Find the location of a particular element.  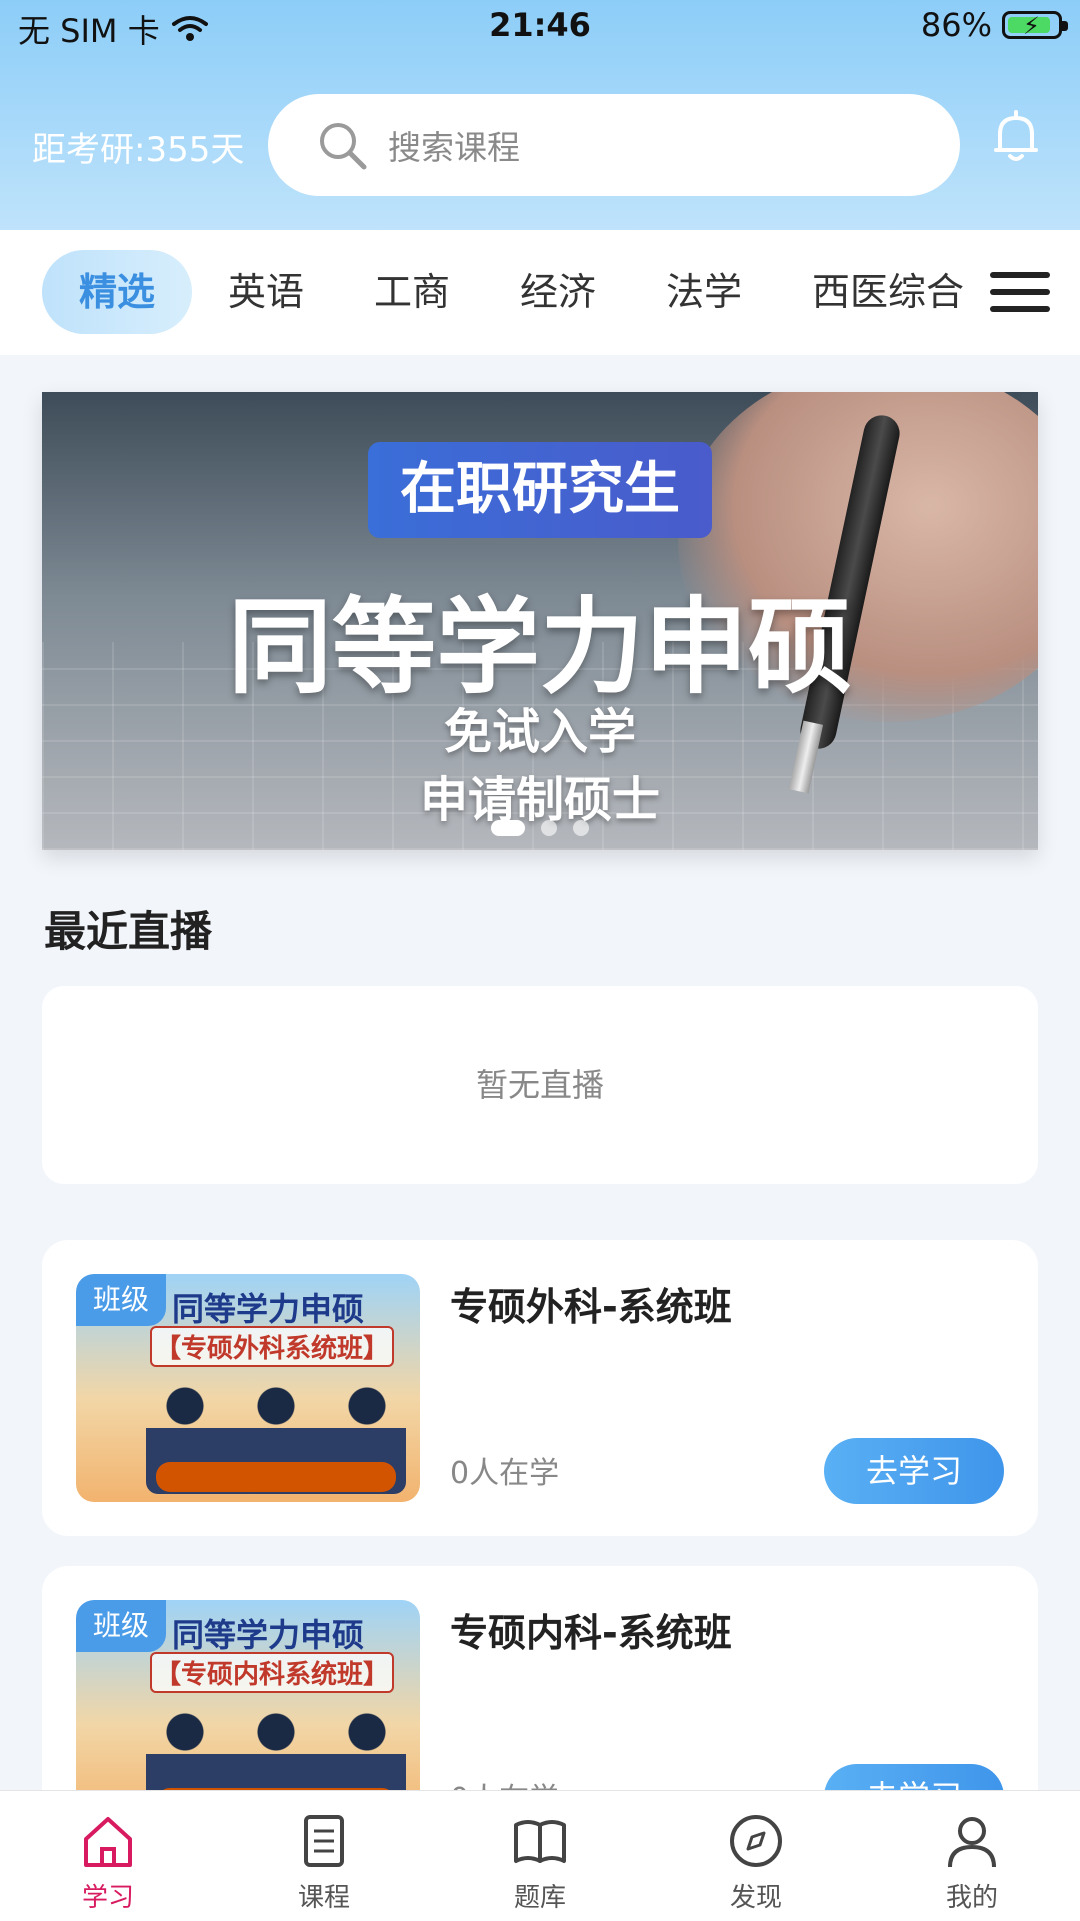

bell-icon is located at coordinates (1016, 137).